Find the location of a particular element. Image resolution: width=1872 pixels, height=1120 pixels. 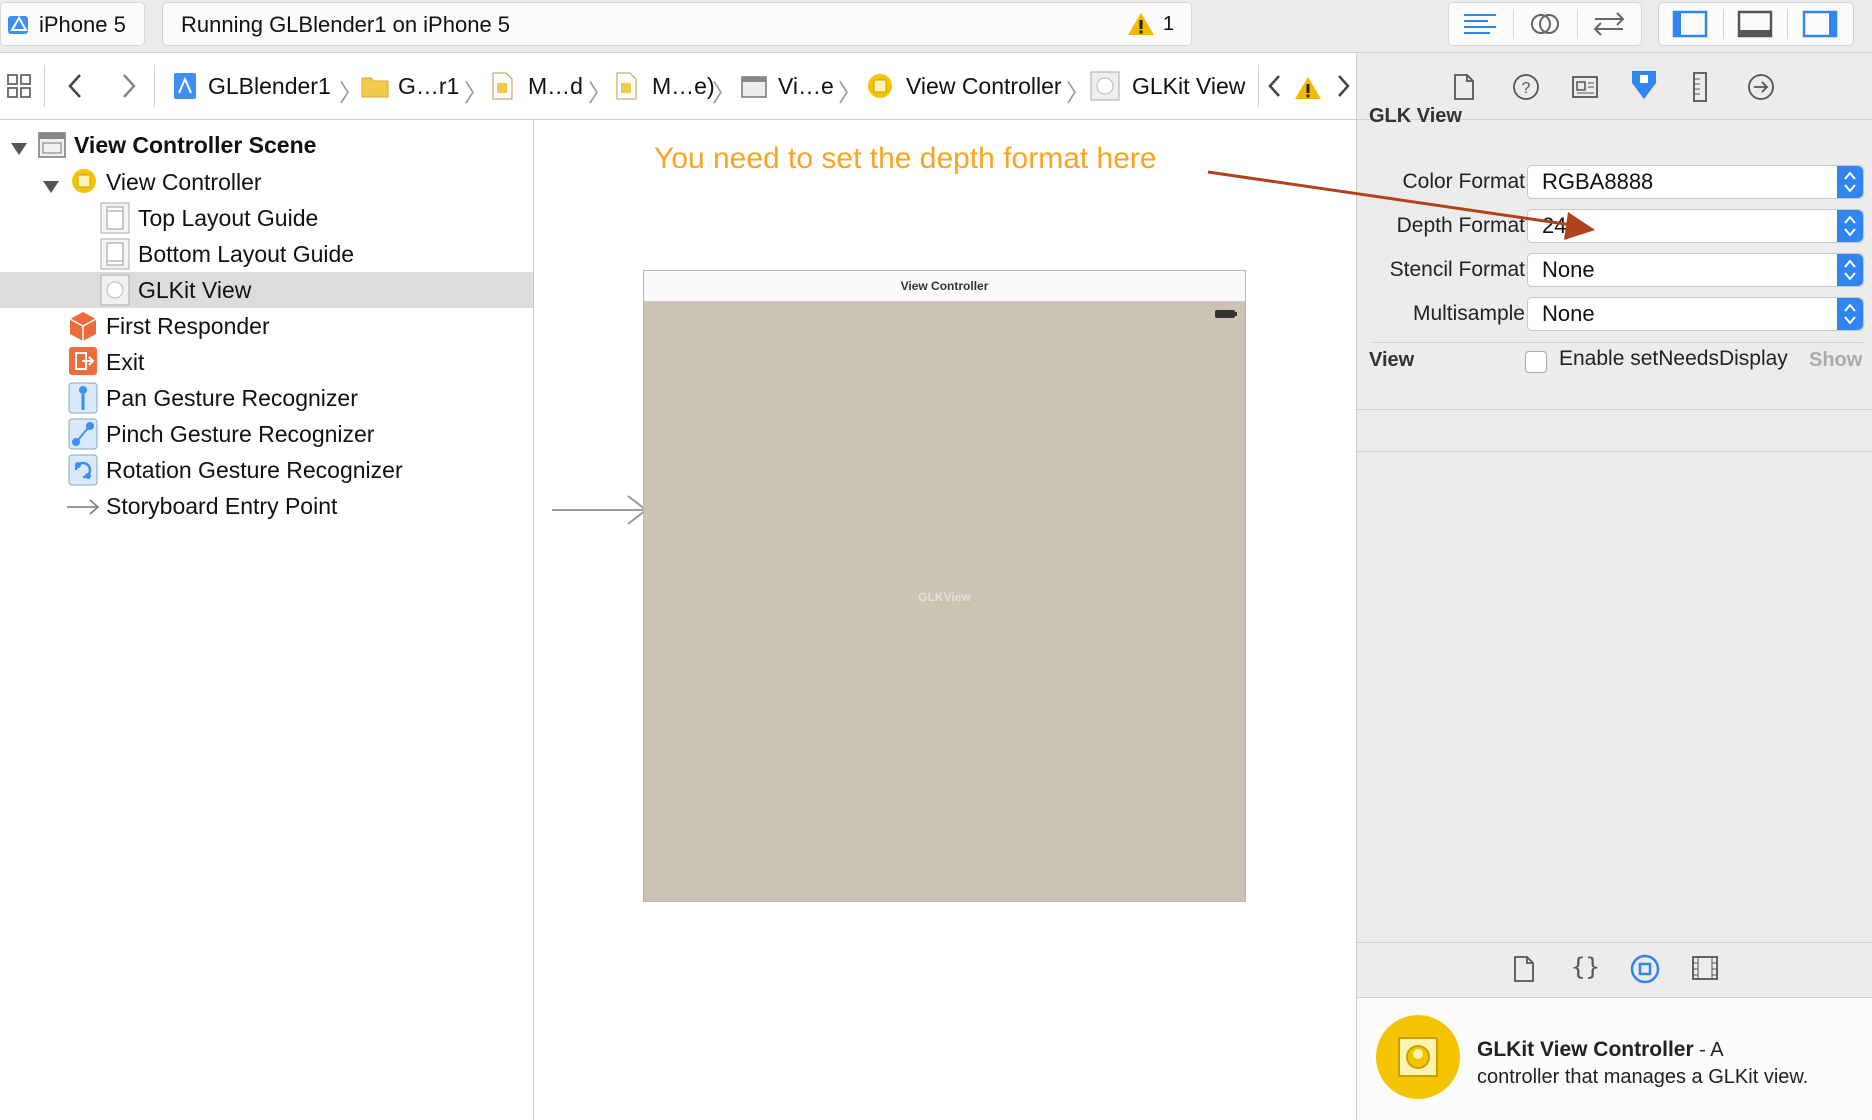

activity-status: Running GLBlender1 on iPhone 5 1 is located at coordinates (677, 24).